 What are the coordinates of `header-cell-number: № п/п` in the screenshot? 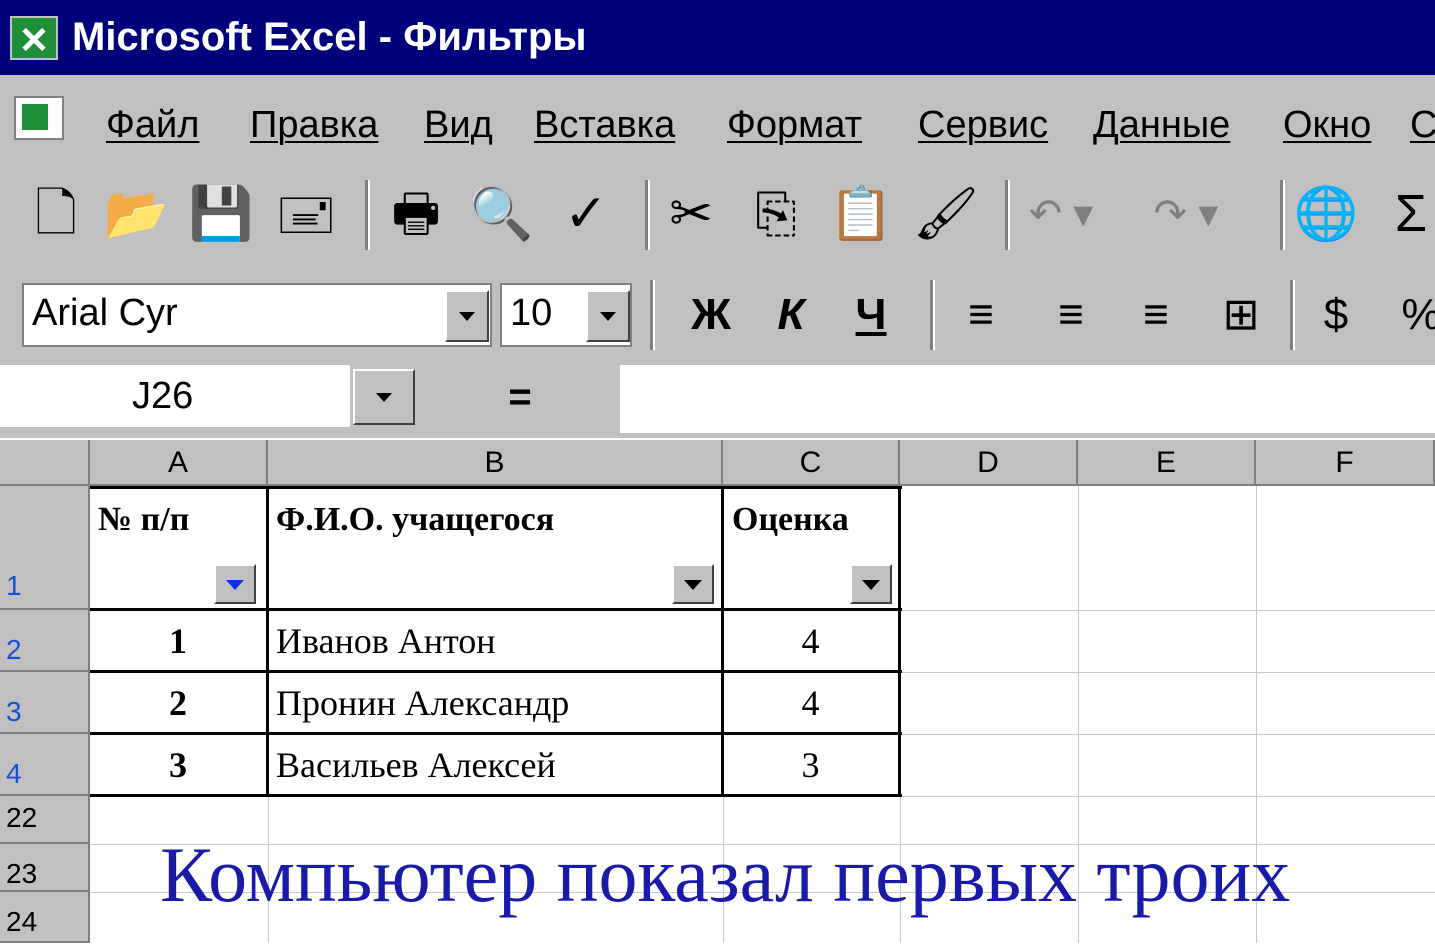 It's located at (143, 520).